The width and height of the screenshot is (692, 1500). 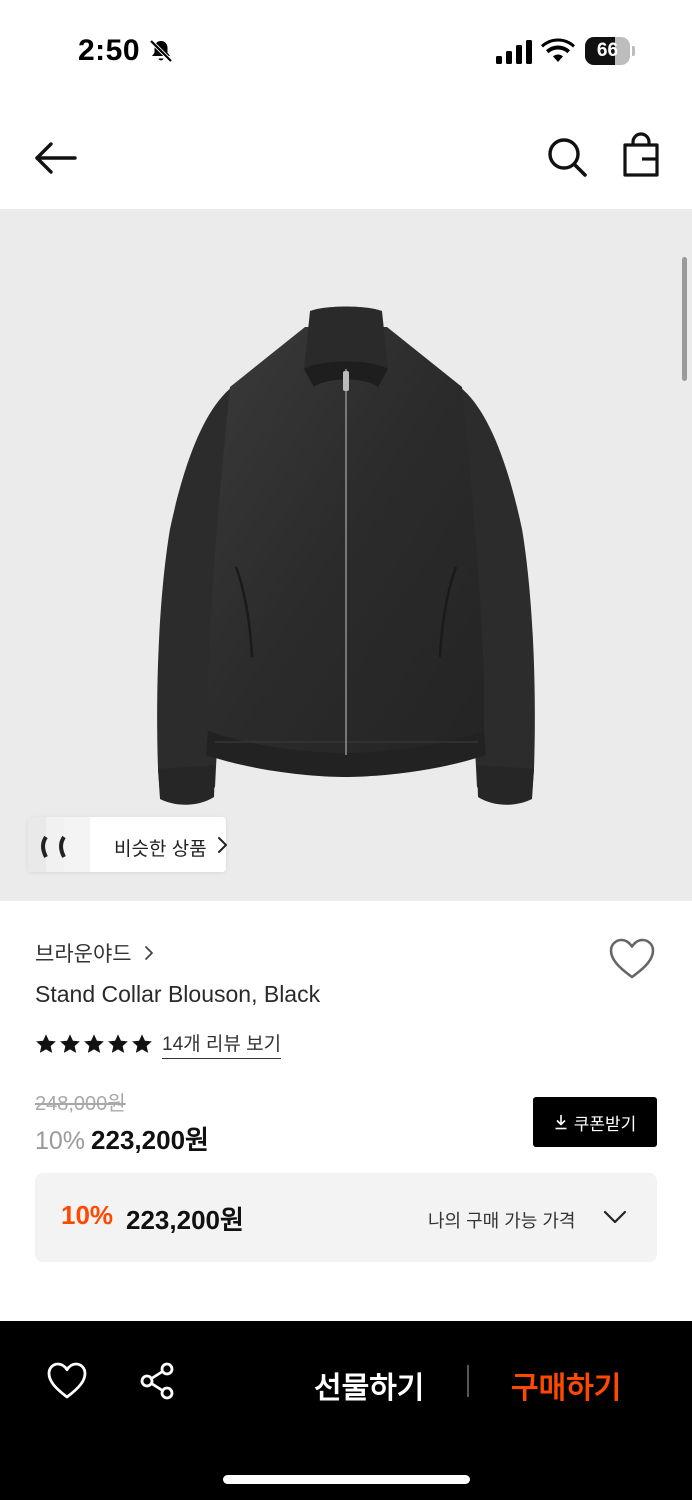 What do you see at coordinates (346, 158) in the screenshot?
I see `top-nav` at bounding box center [346, 158].